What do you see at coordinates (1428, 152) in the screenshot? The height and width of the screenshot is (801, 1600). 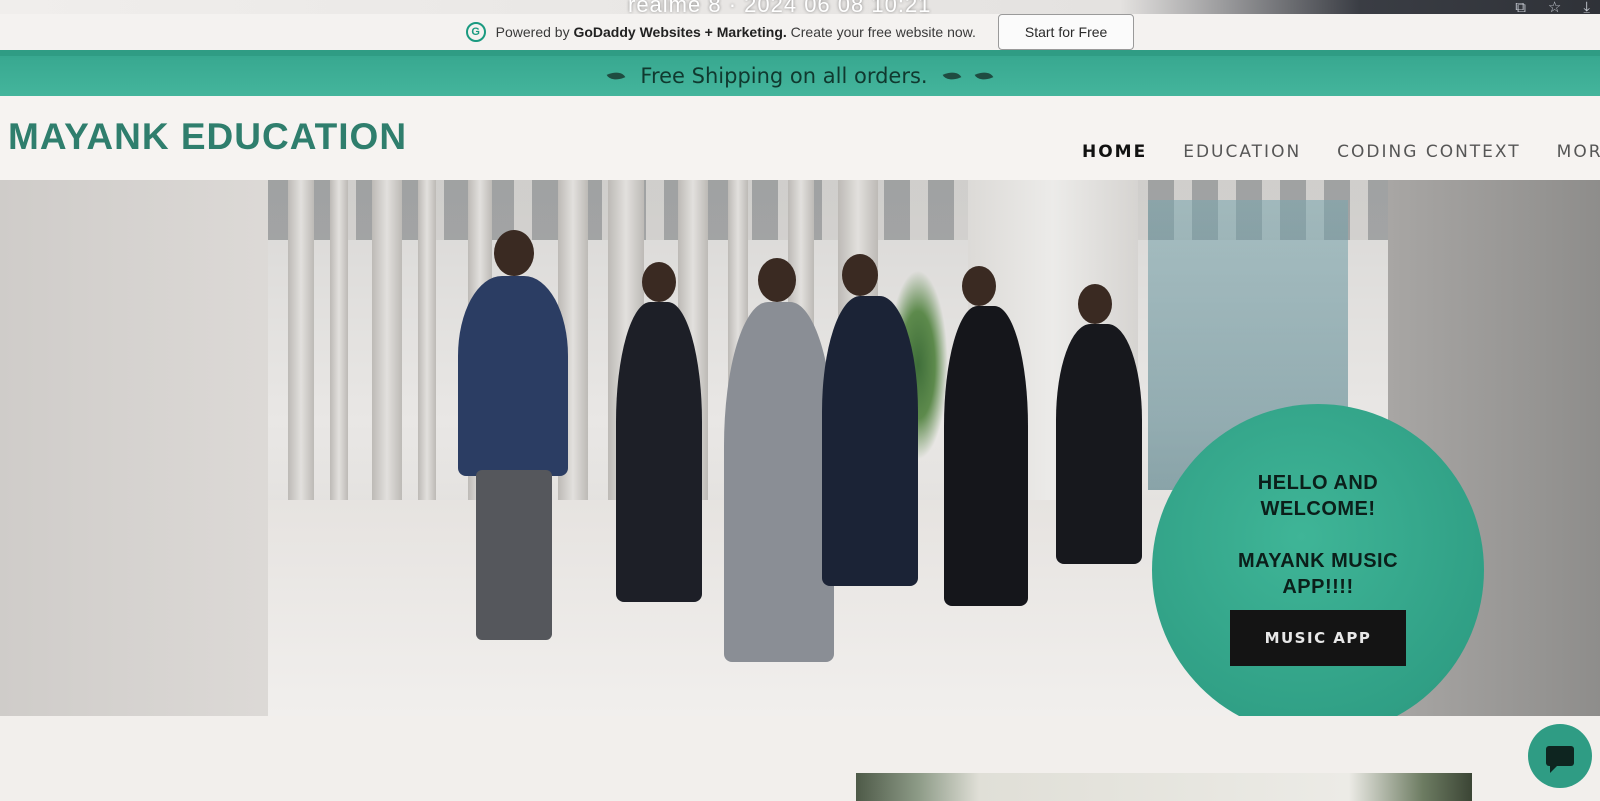 I see `nav-item-coding-context: CODING CONTEXT` at bounding box center [1428, 152].